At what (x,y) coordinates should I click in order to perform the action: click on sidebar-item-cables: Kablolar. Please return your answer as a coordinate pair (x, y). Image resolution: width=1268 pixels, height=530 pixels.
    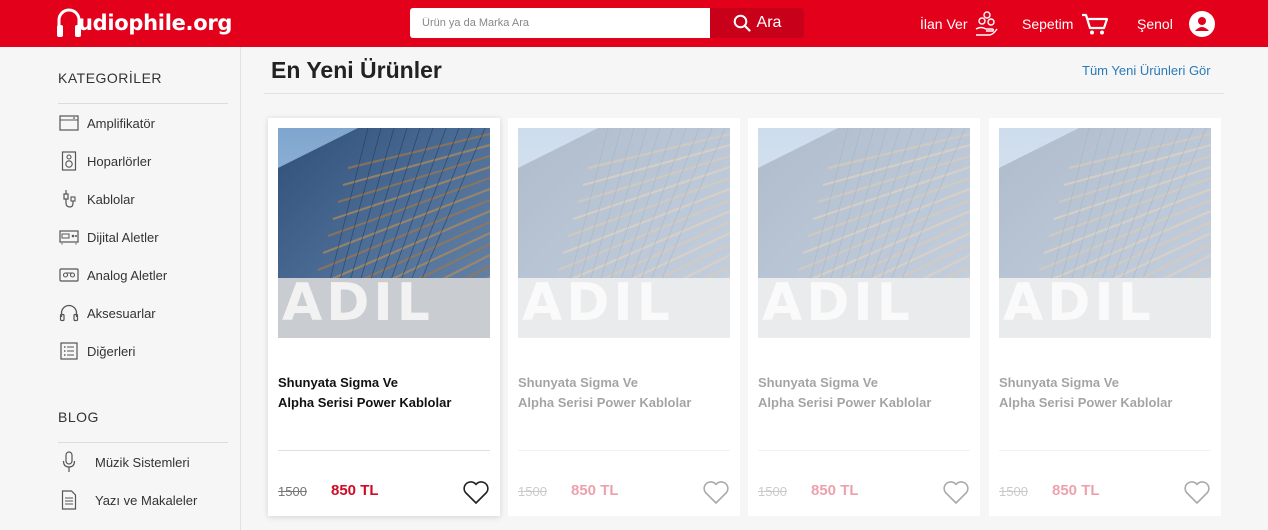
    Looking at the image, I should click on (96, 199).